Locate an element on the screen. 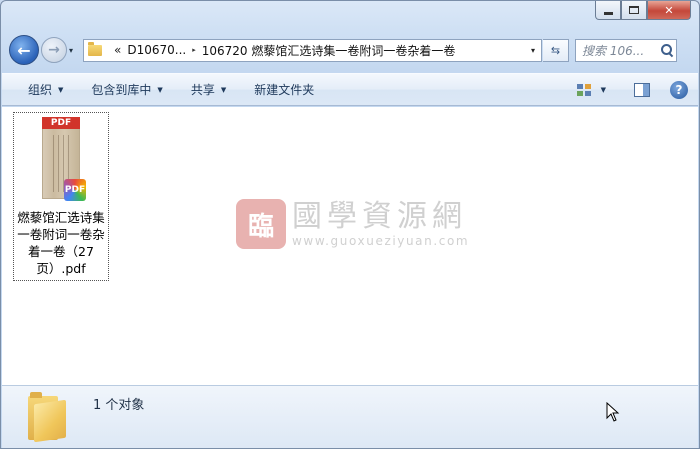 The image size is (700, 449). close-icon: ✕ is located at coordinates (669, 10).